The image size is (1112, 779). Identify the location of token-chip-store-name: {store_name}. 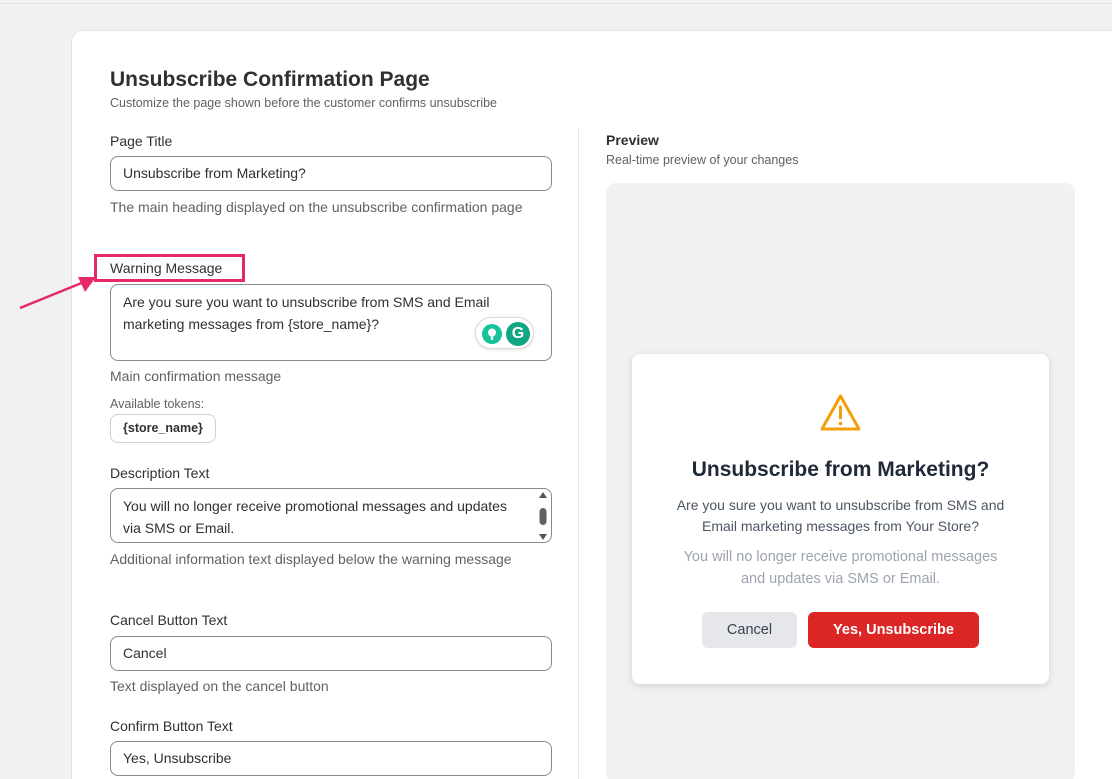
(163, 428).